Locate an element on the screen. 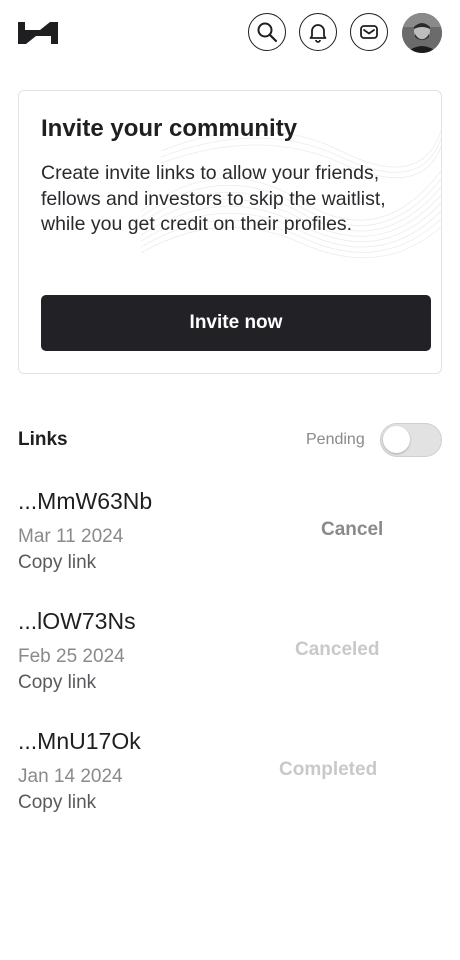  user-avatar is located at coordinates (422, 33).